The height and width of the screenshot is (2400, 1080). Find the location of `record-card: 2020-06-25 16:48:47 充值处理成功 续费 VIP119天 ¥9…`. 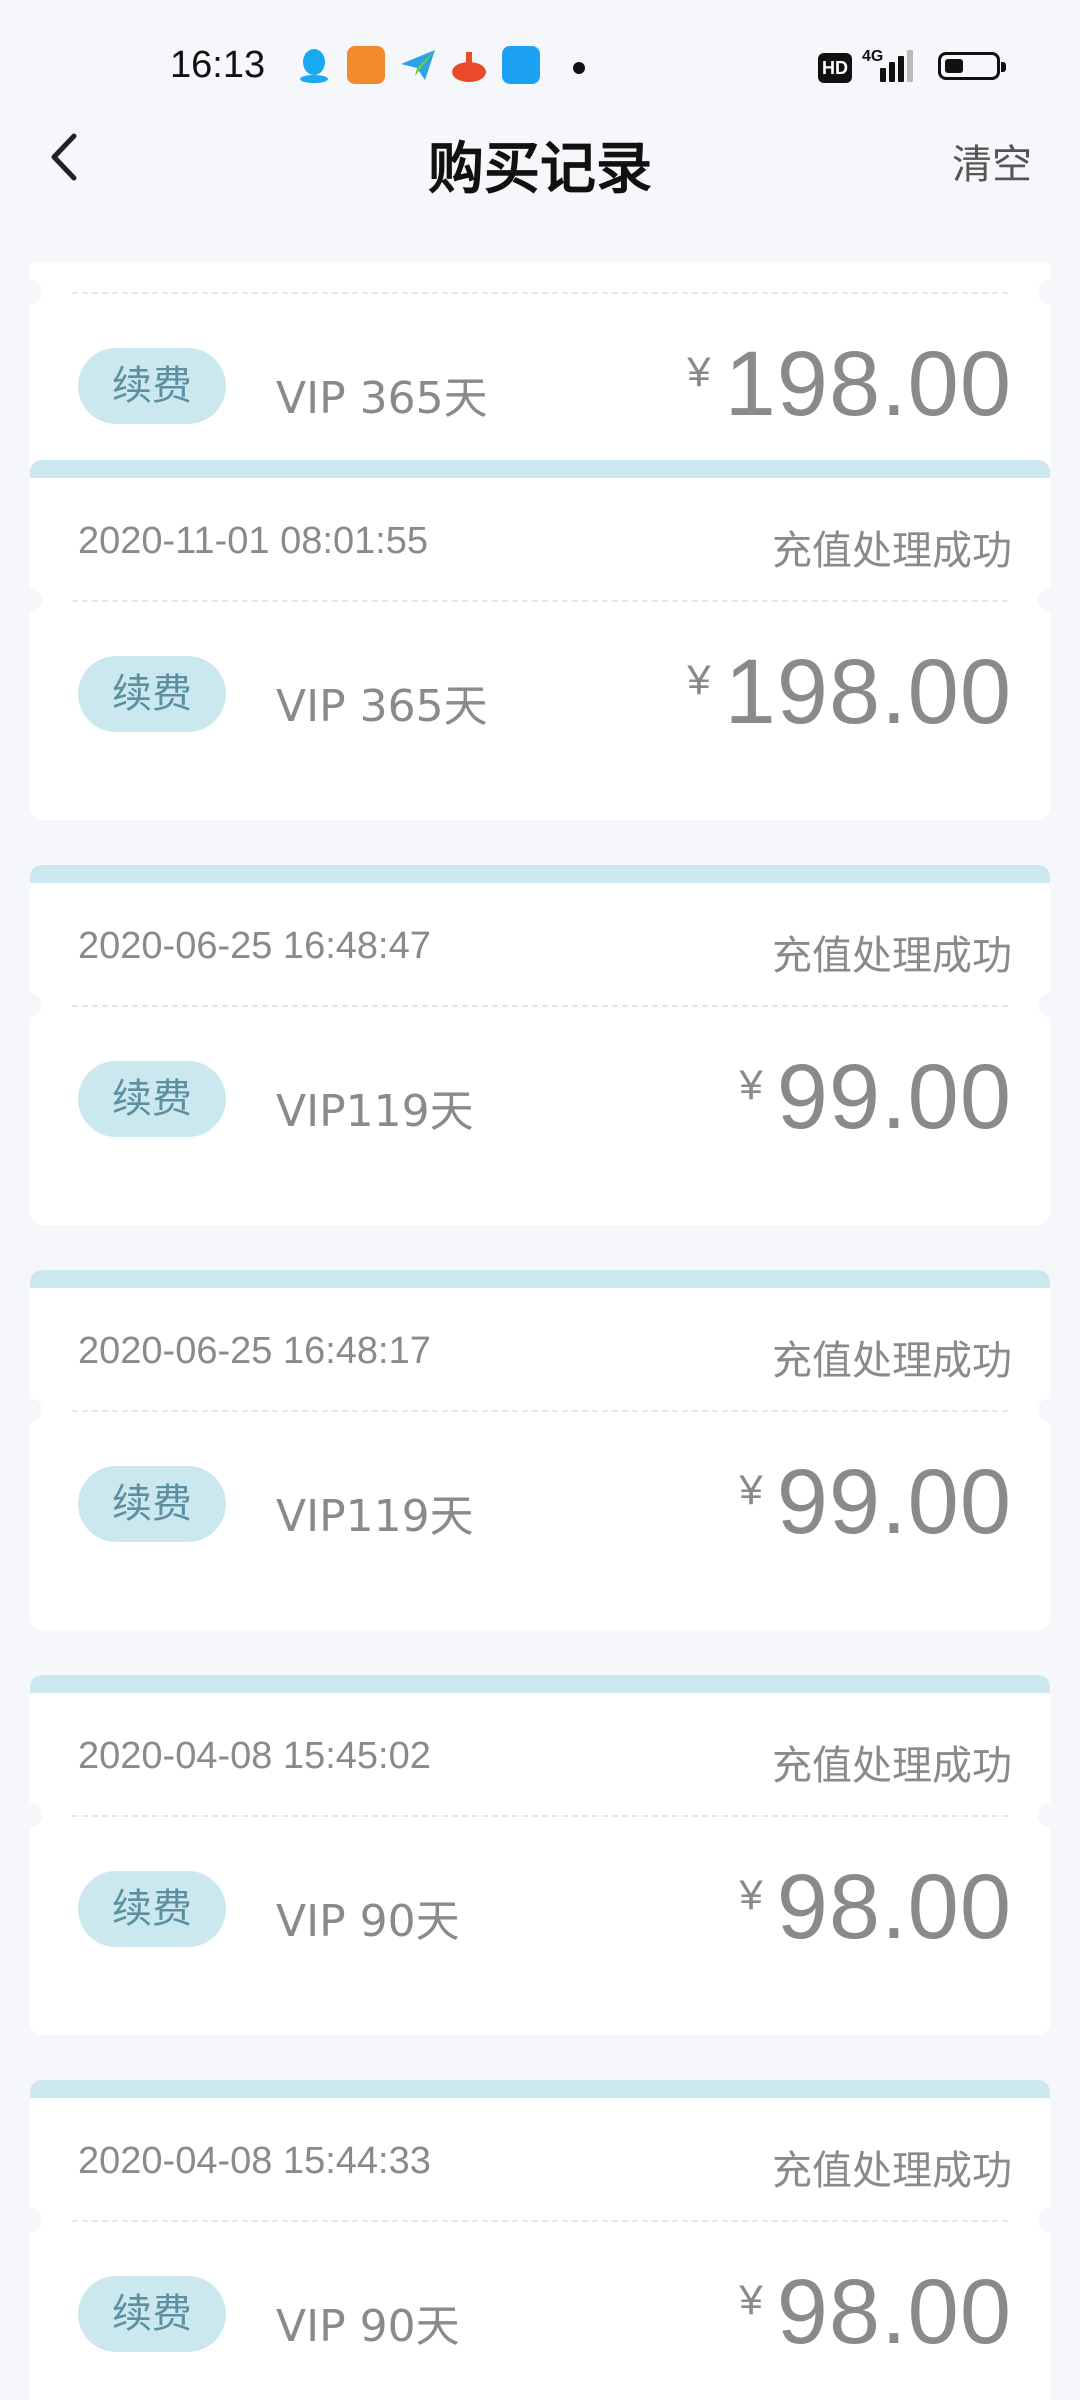

record-card: 2020-06-25 16:48:47 充值处理成功 续费 VIP119天 ¥9… is located at coordinates (540, 1045).